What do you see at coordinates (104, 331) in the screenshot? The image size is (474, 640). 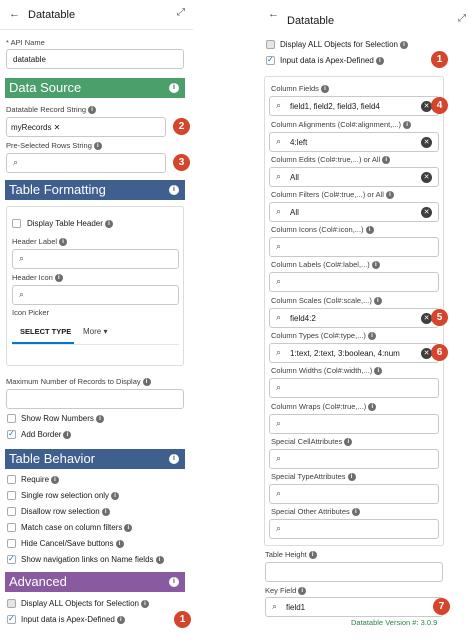 I see `chevron-down-icon: ▾` at bounding box center [104, 331].